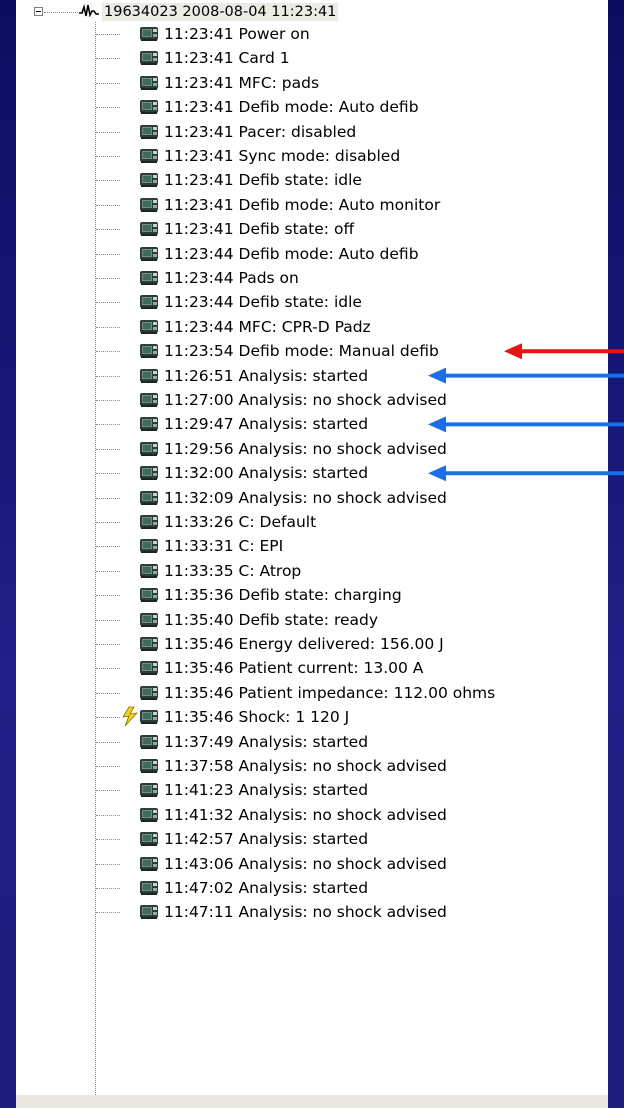 Image resolution: width=624 pixels, height=1108 pixels. I want to click on event-label: 11:41:23 Analysis: started, so click(266, 790).